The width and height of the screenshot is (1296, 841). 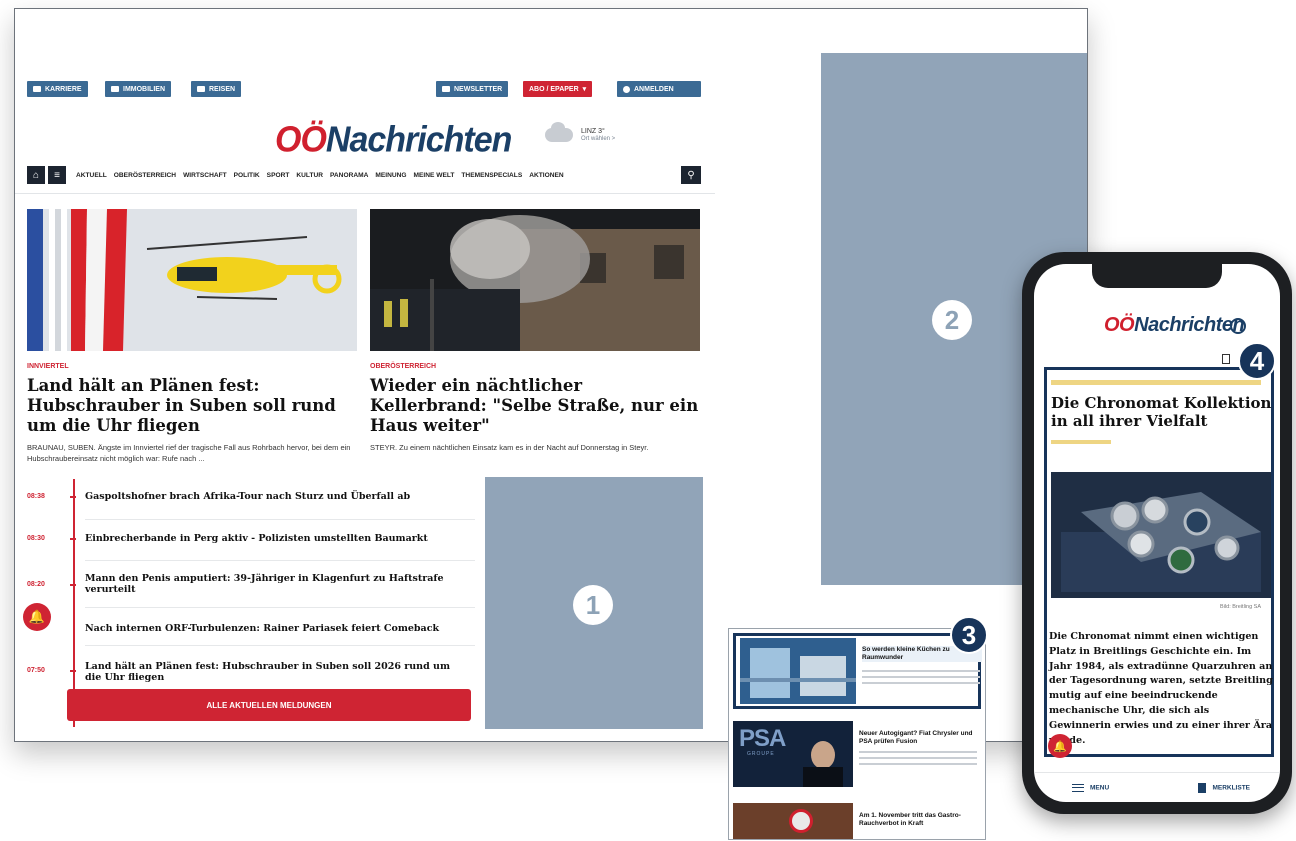 What do you see at coordinates (192, 280) in the screenshot?
I see `helicopter-image` at bounding box center [192, 280].